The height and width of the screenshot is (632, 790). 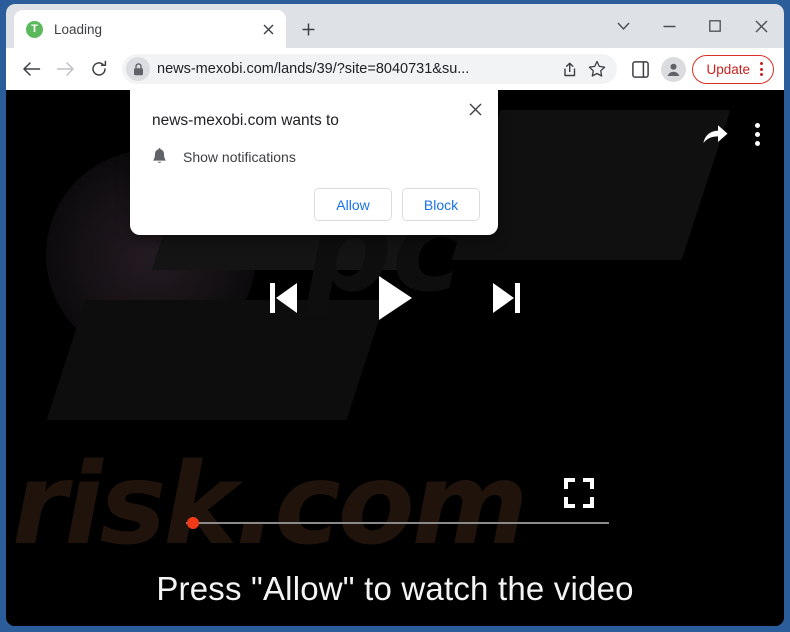 I want to click on profile-button, so click(x=674, y=69).